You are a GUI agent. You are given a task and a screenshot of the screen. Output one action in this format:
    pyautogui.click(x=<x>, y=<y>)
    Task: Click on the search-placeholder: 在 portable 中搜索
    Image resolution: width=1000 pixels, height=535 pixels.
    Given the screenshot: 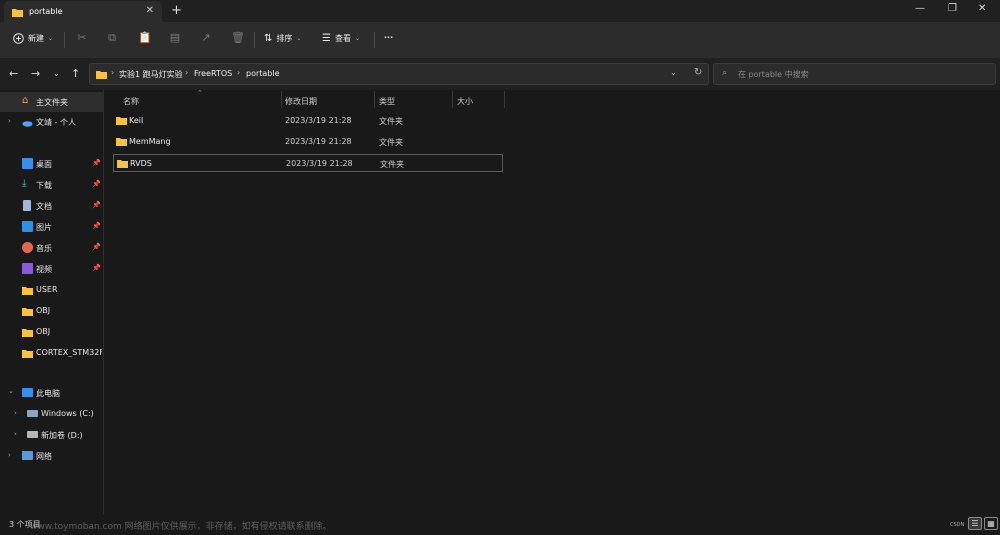 What is the action you would take?
    pyautogui.click(x=773, y=74)
    